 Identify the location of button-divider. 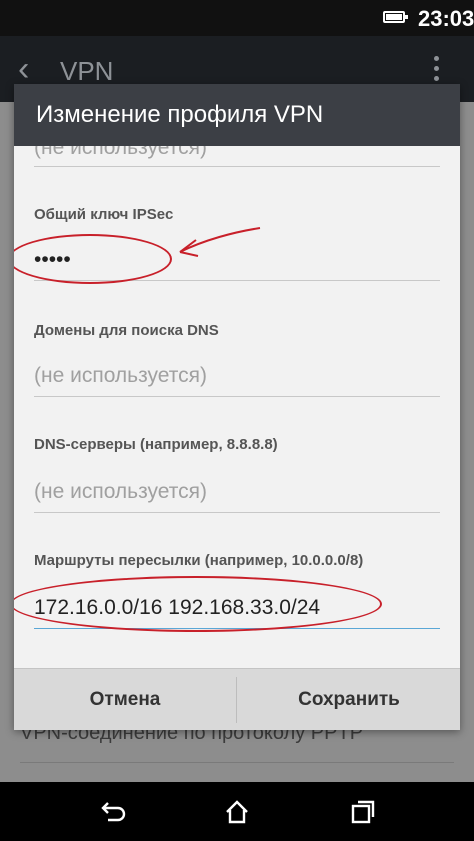
(236, 700).